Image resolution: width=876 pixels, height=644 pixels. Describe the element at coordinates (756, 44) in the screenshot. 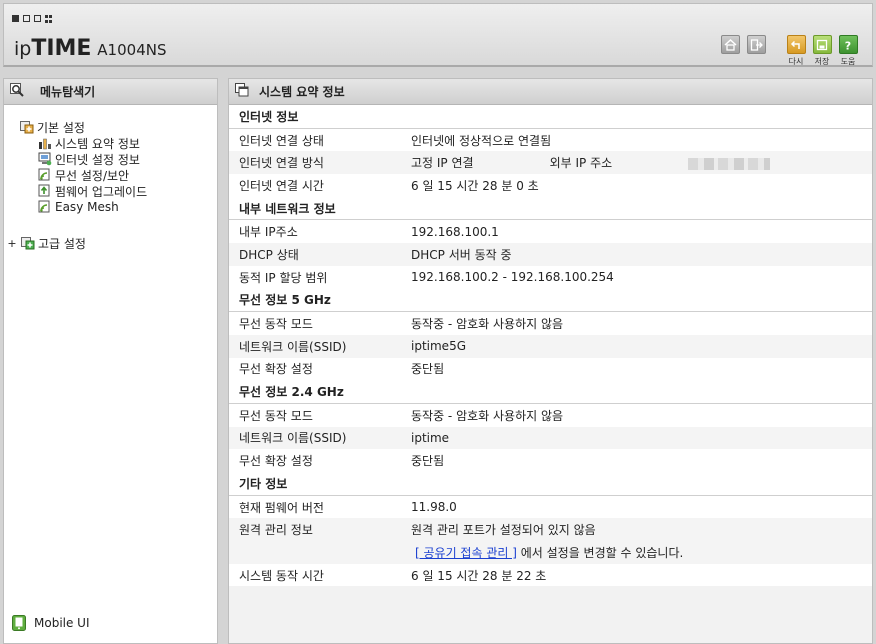

I see `logout-icon` at that location.